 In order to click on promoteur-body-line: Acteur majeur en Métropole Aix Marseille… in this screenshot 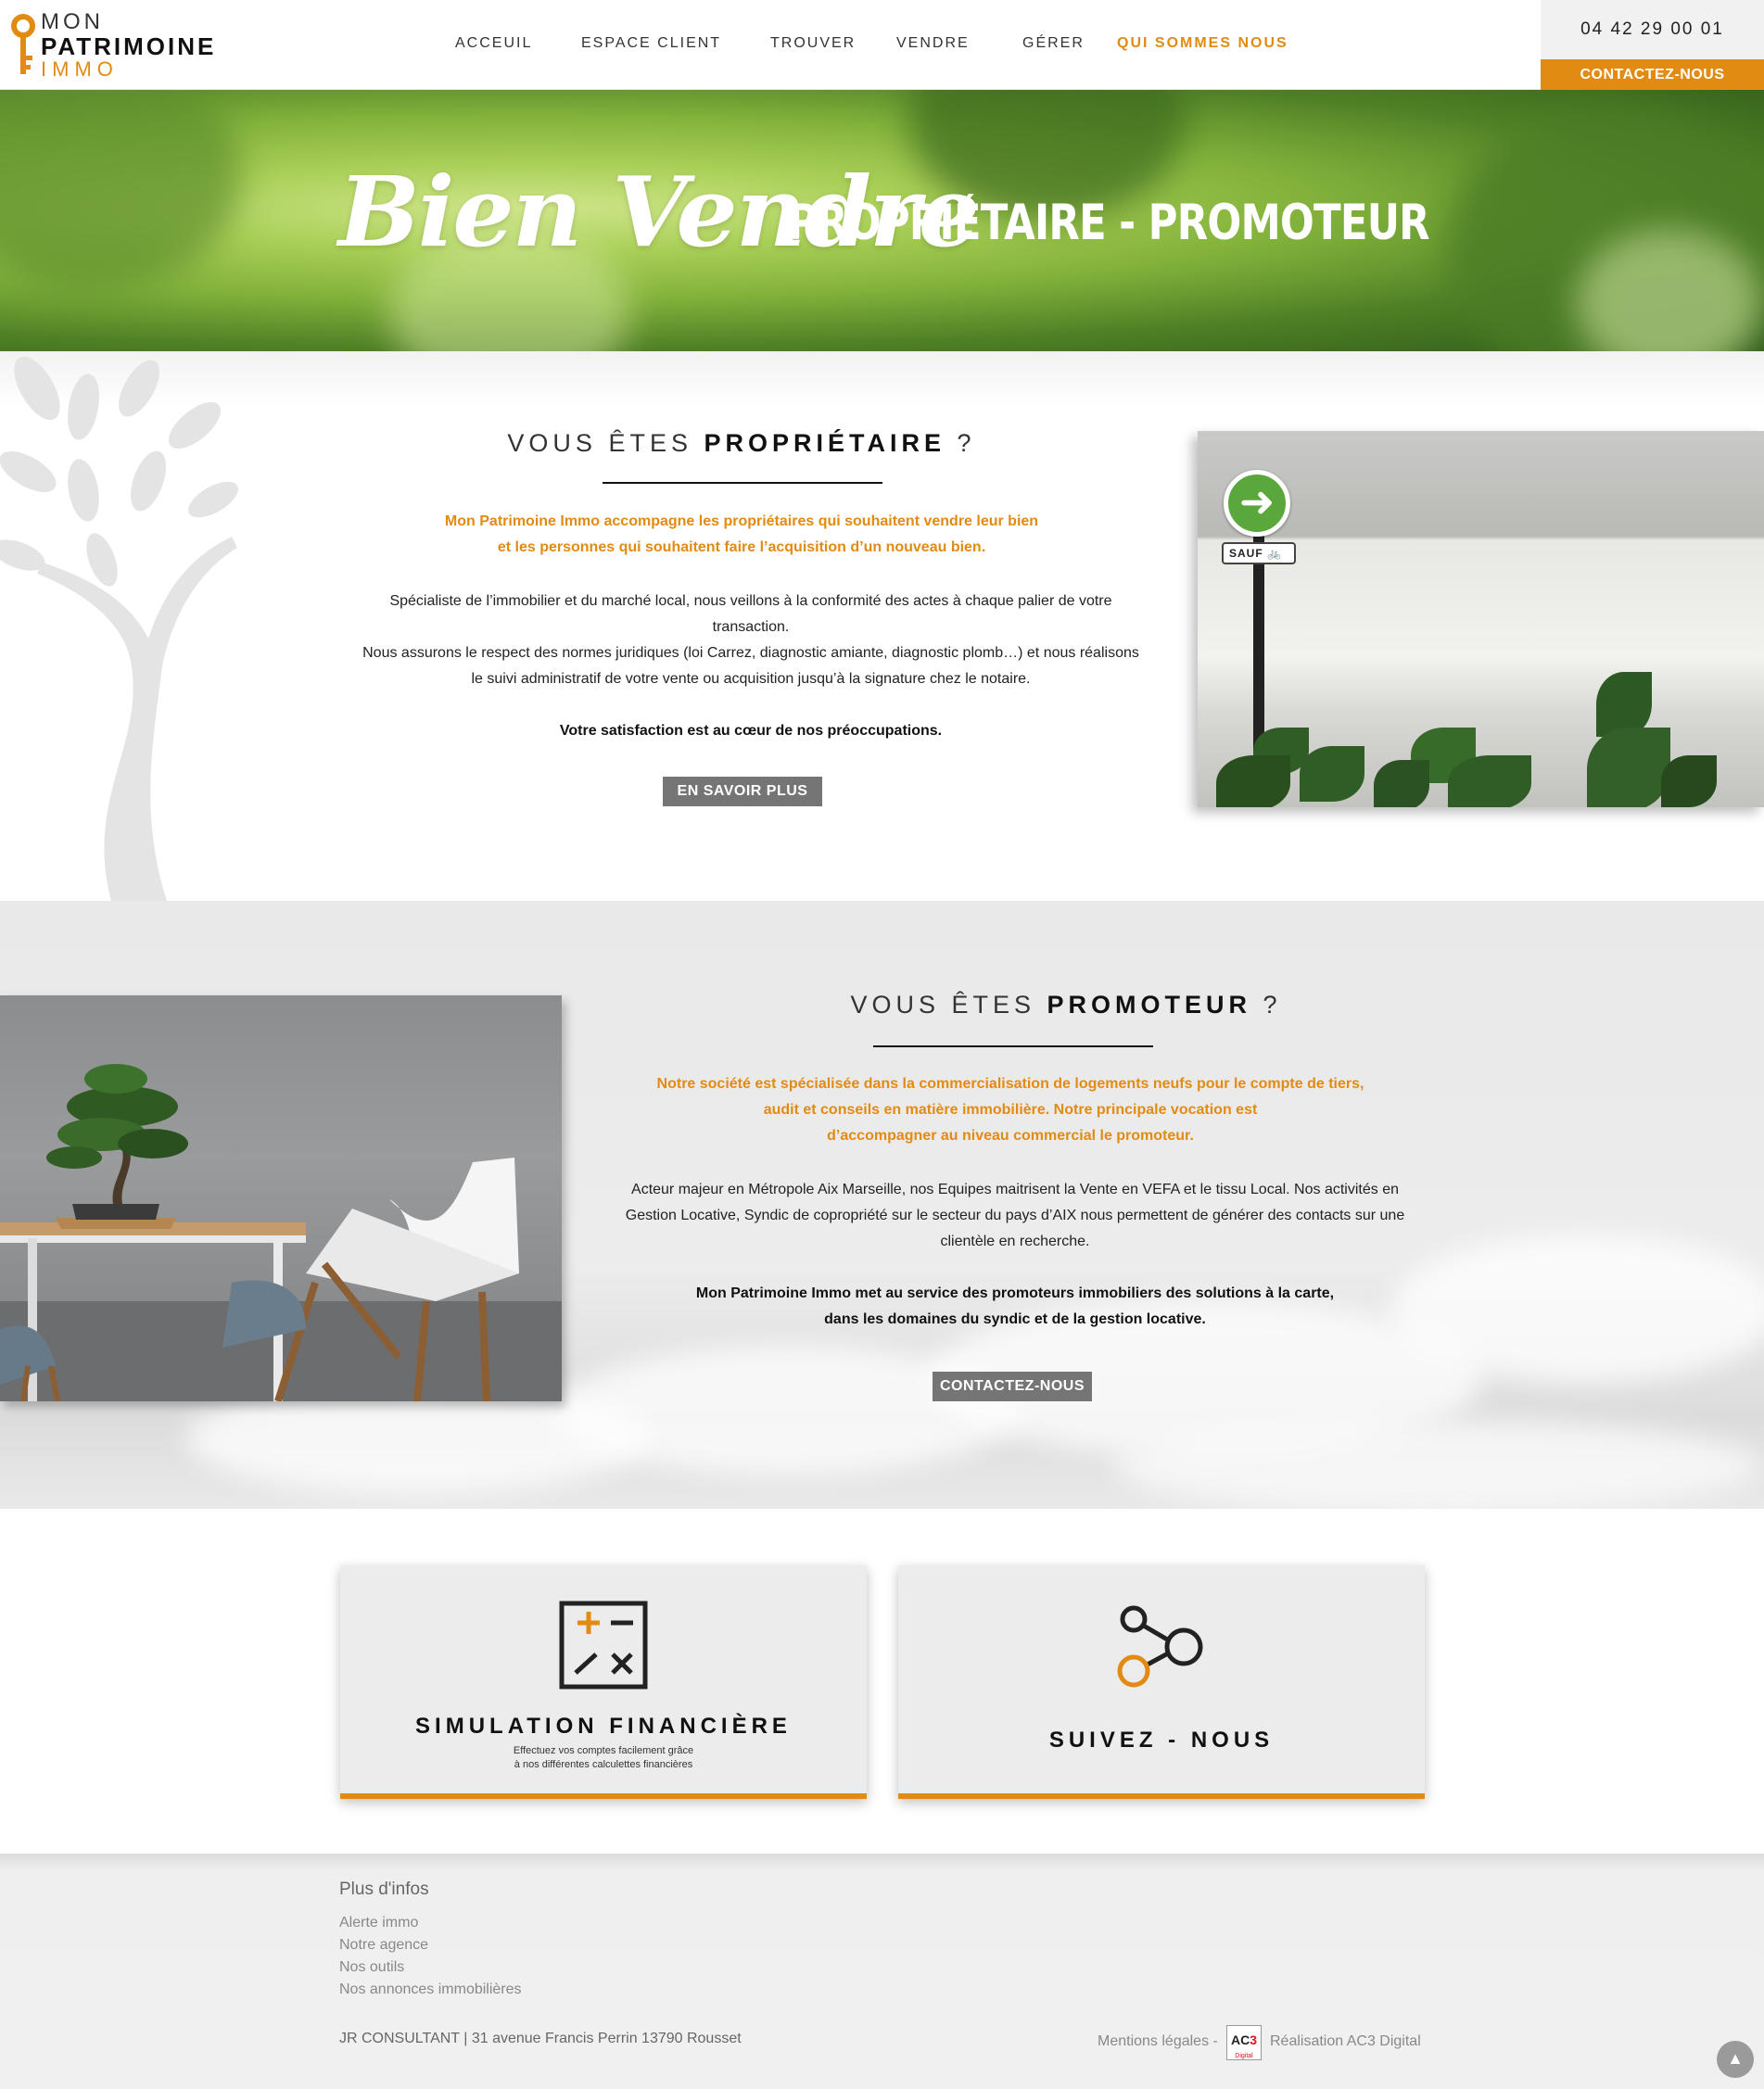, I will do `click(1015, 1189)`.